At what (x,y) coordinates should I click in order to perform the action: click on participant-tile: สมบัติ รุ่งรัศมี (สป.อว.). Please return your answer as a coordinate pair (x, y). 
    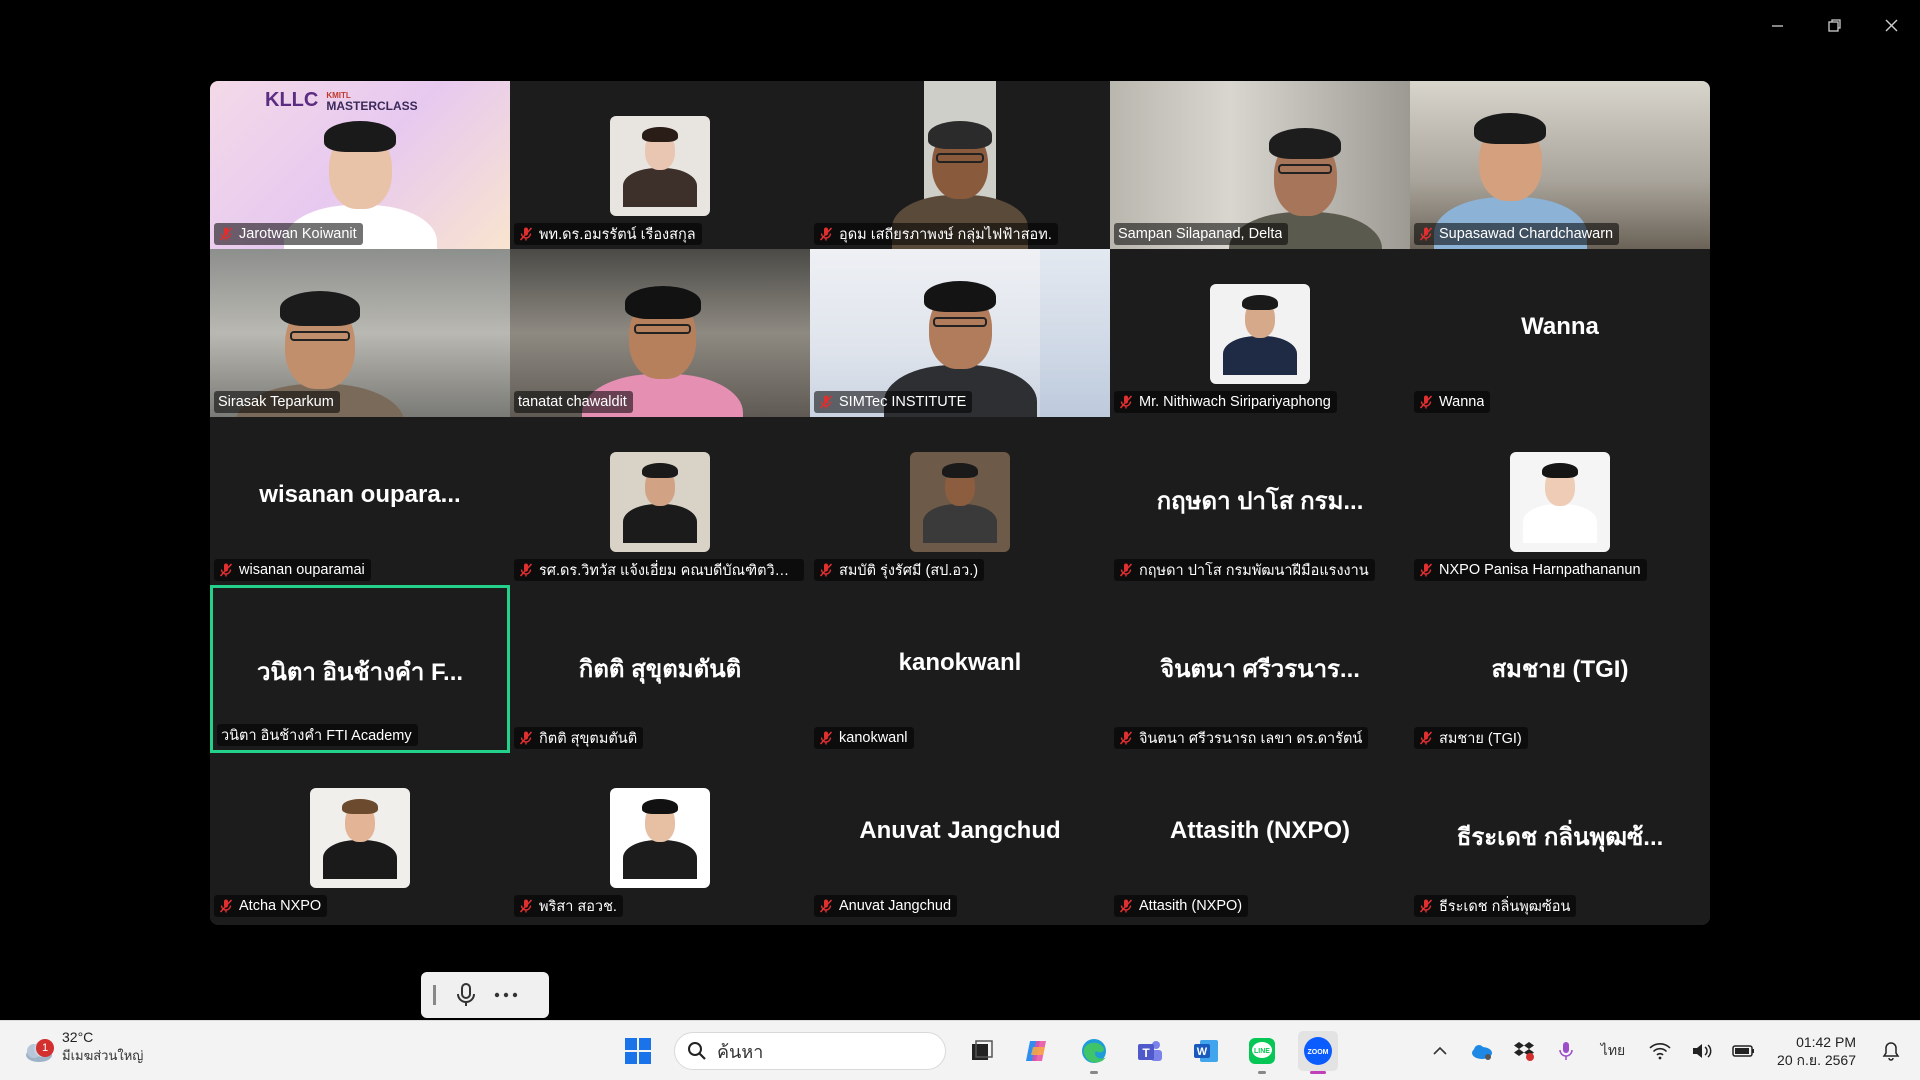
    Looking at the image, I should click on (960, 501).